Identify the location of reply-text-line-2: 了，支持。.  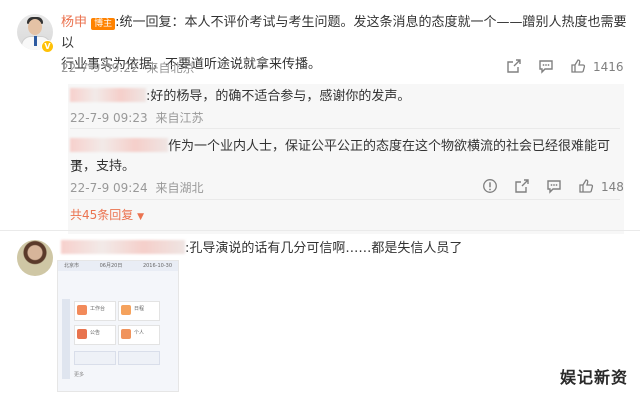
(103, 166).